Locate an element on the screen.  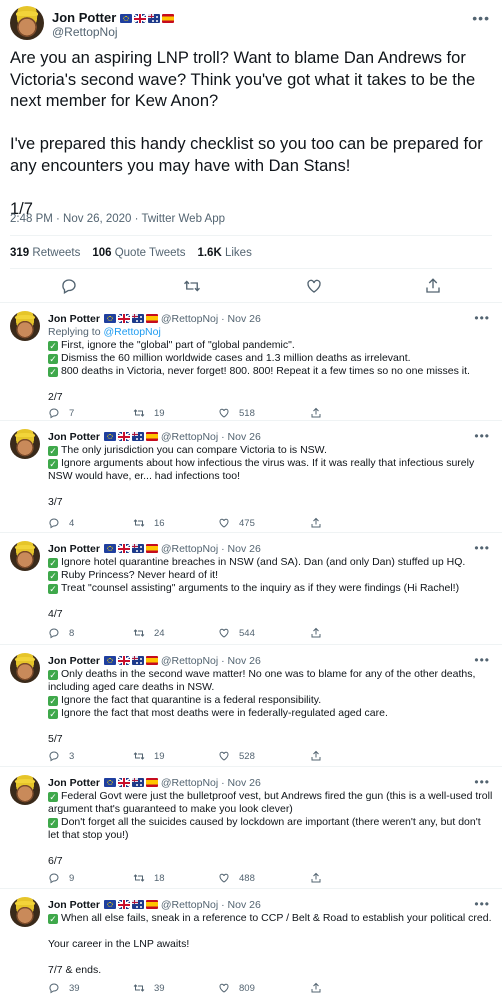
likes-stat: 1.6K Likes is located at coordinates (224, 253).